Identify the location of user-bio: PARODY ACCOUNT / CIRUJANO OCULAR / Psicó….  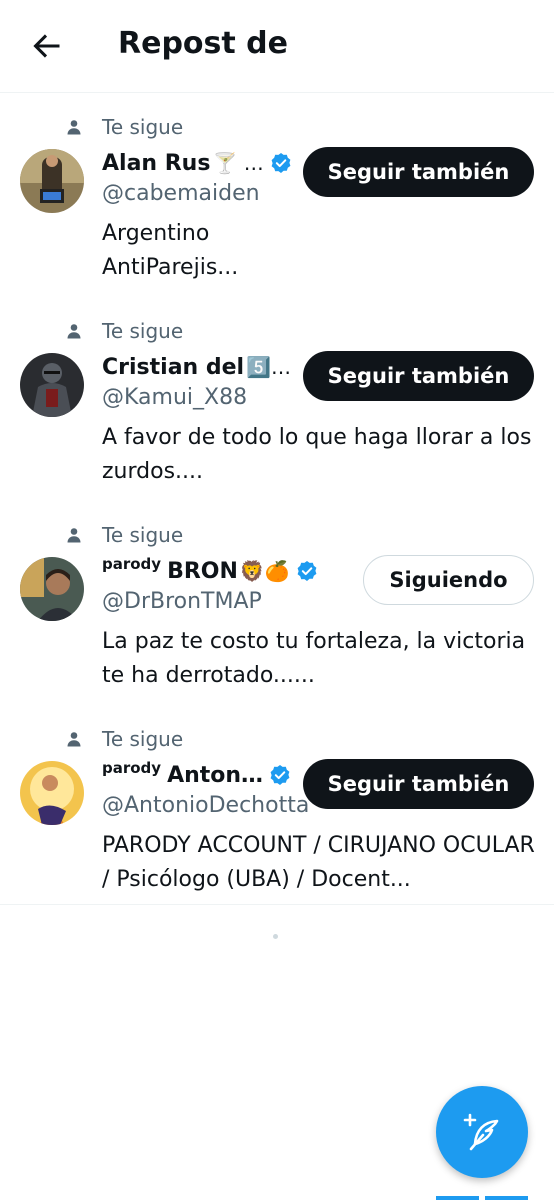
(318, 862).